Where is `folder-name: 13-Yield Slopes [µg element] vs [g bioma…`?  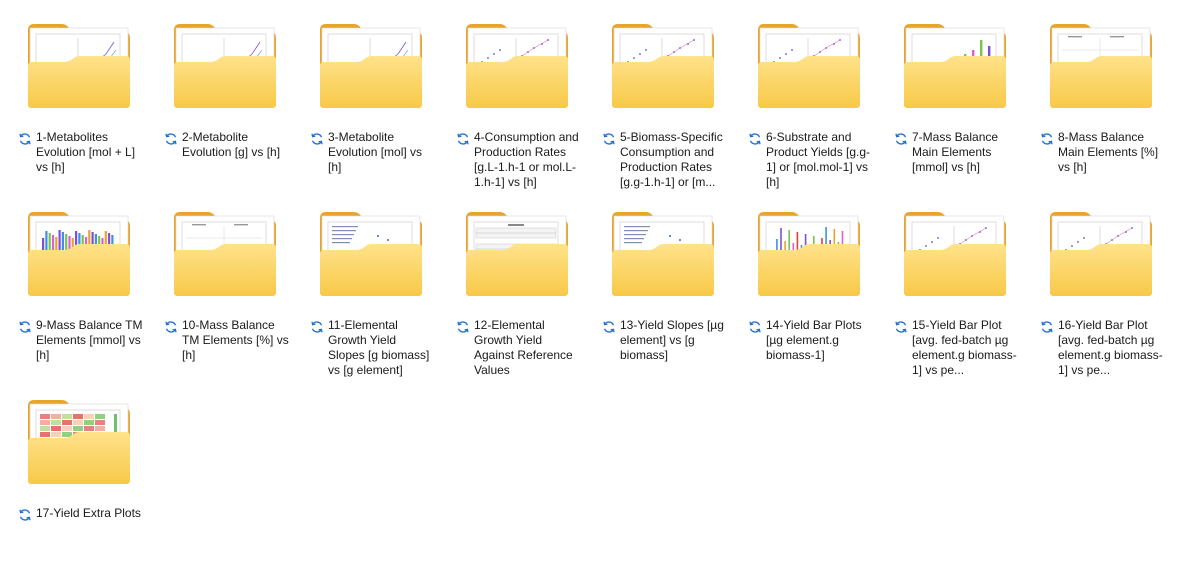 folder-name: 13-Yield Slopes [µg element] vs [g bioma… is located at coordinates (672, 340).